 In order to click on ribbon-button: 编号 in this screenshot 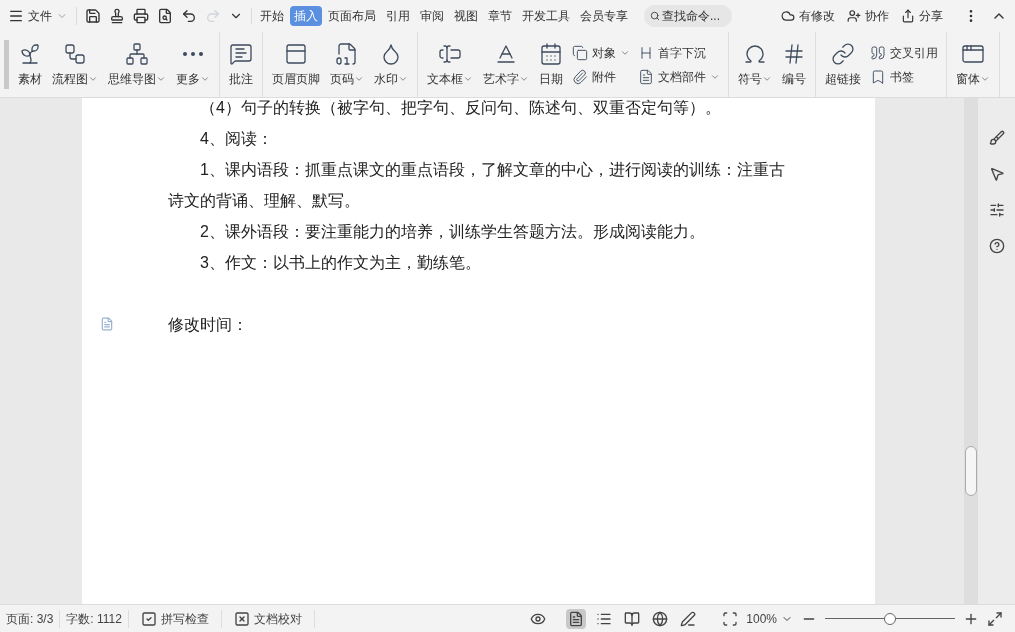, I will do `click(794, 64)`.